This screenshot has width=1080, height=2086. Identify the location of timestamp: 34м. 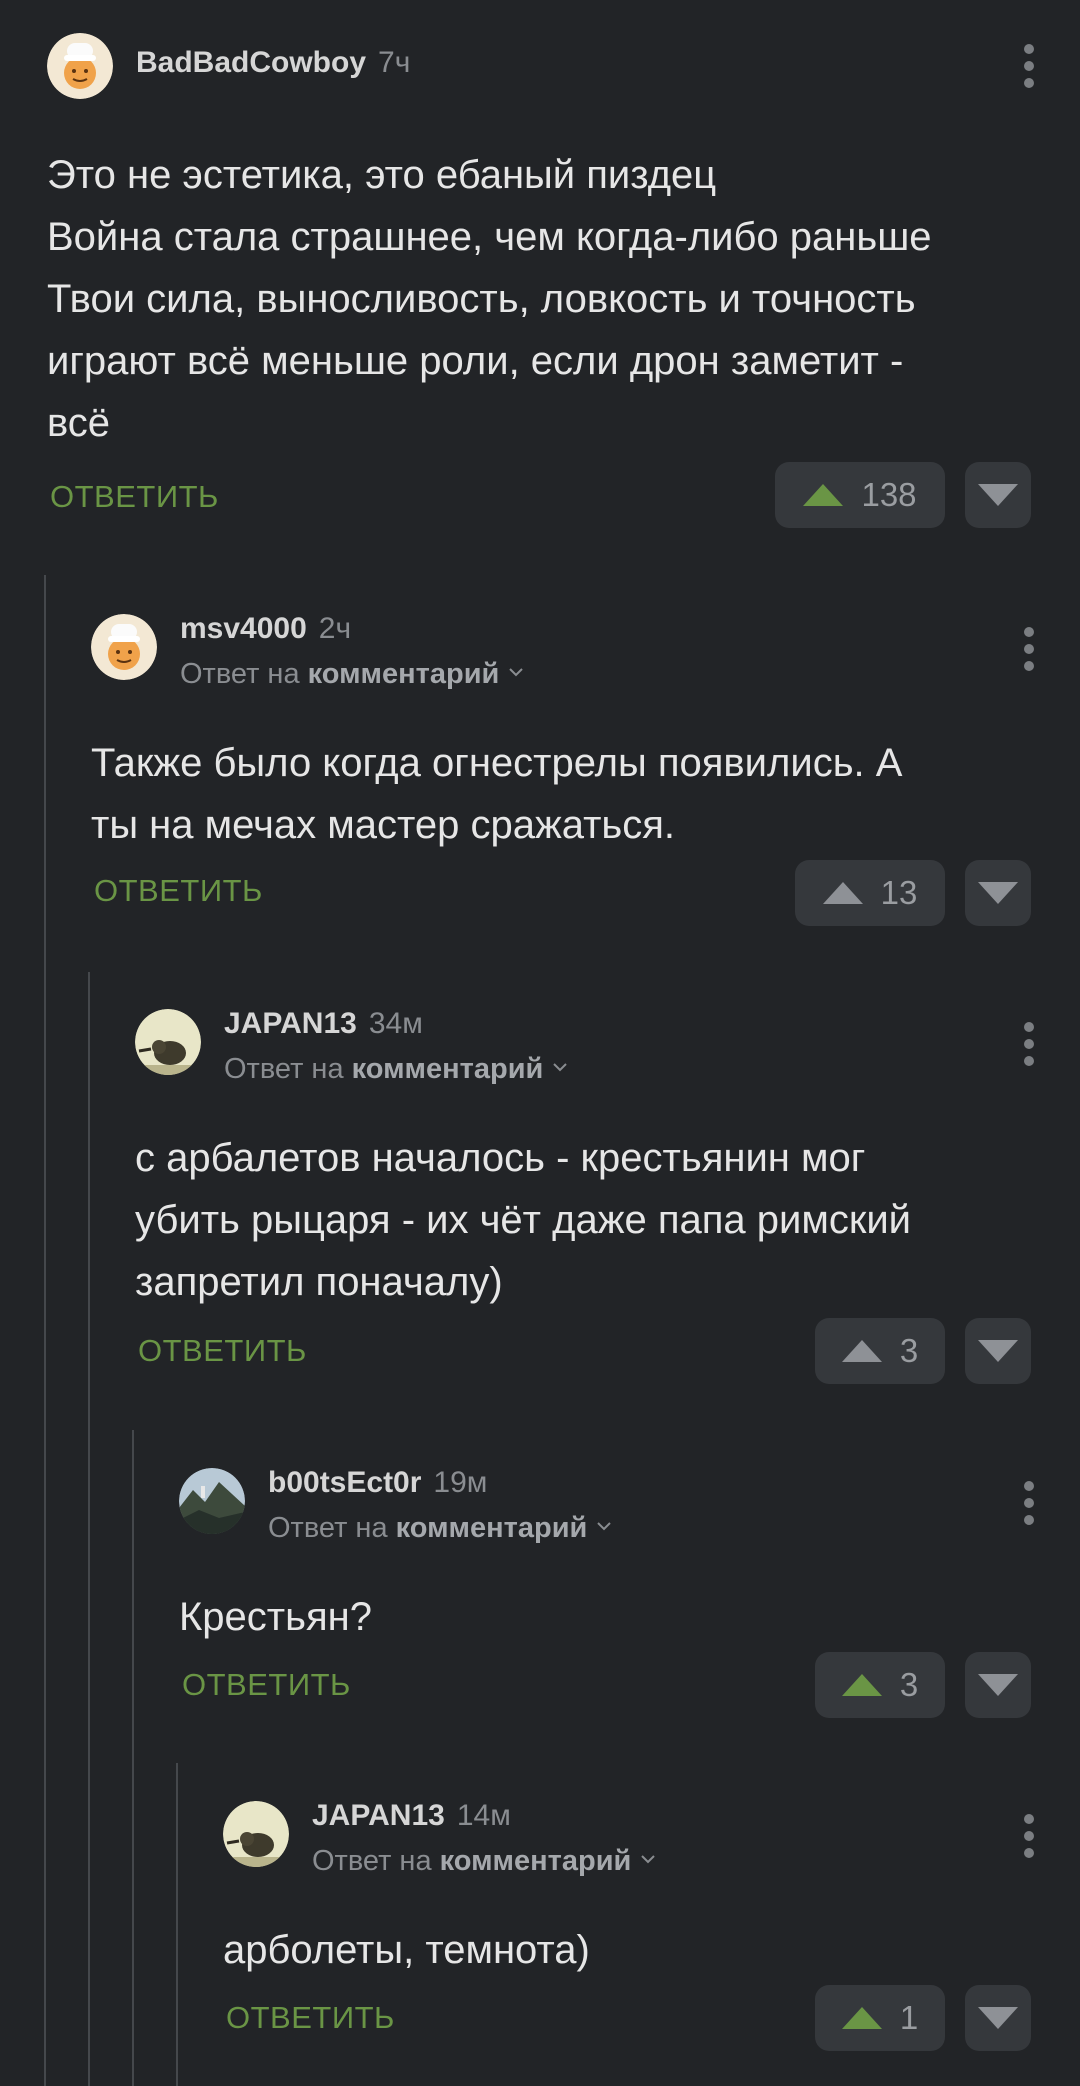
(395, 1023).